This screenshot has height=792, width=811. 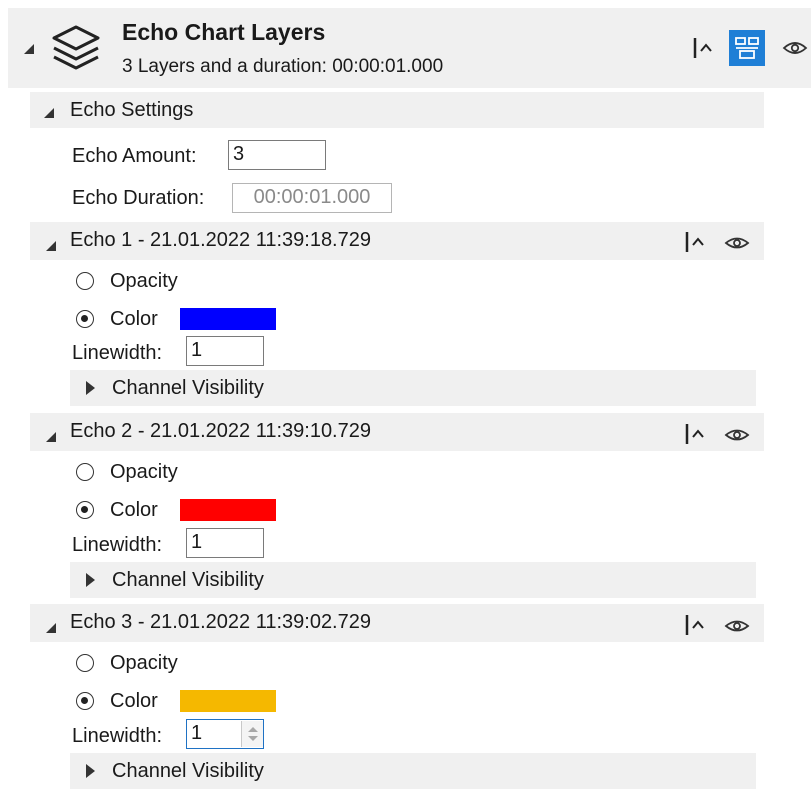 I want to click on echo-3-color-radio, so click(x=85, y=701).